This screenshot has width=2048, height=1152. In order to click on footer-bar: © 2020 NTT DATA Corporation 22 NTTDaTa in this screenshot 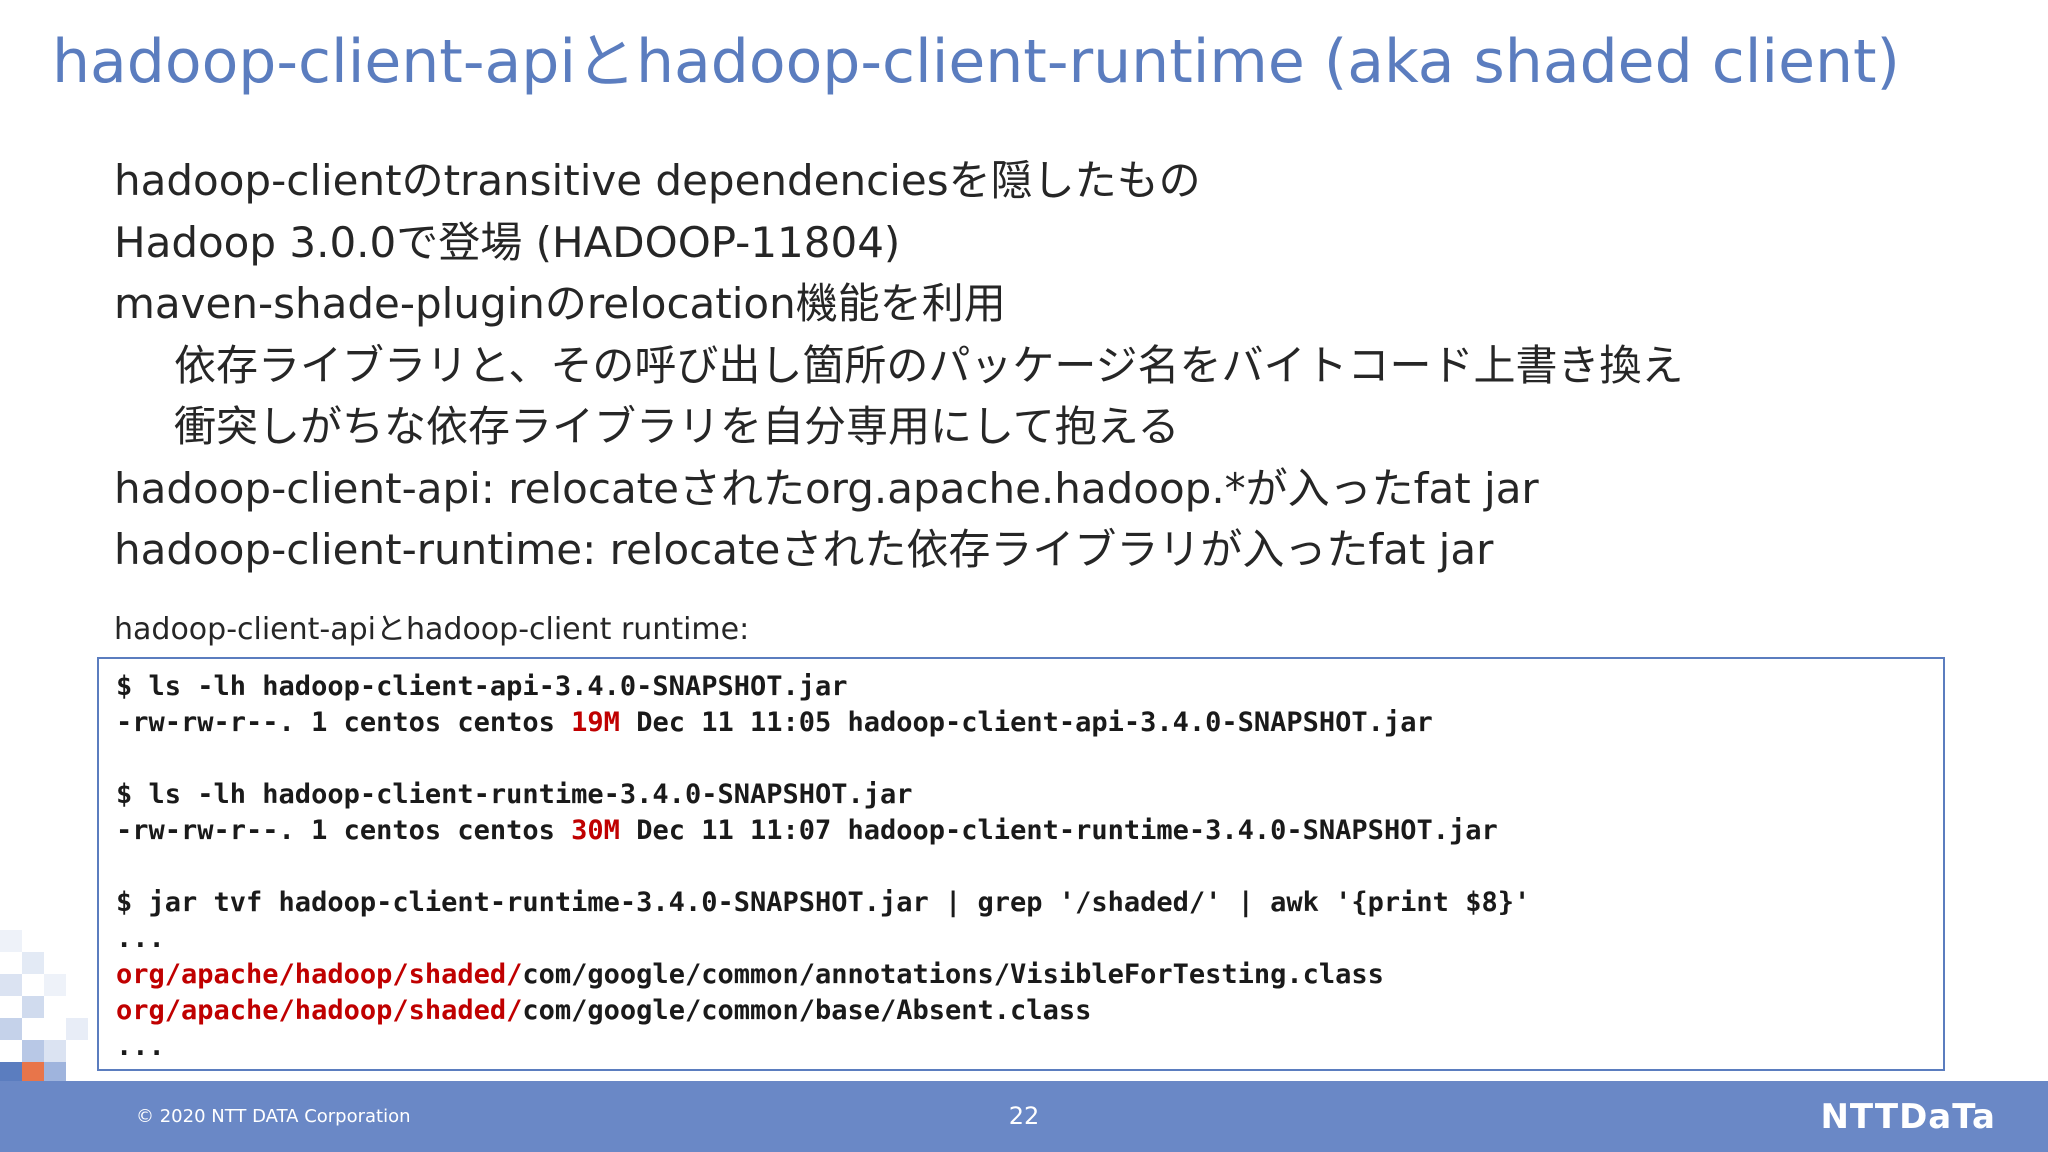, I will do `click(1024, 1116)`.